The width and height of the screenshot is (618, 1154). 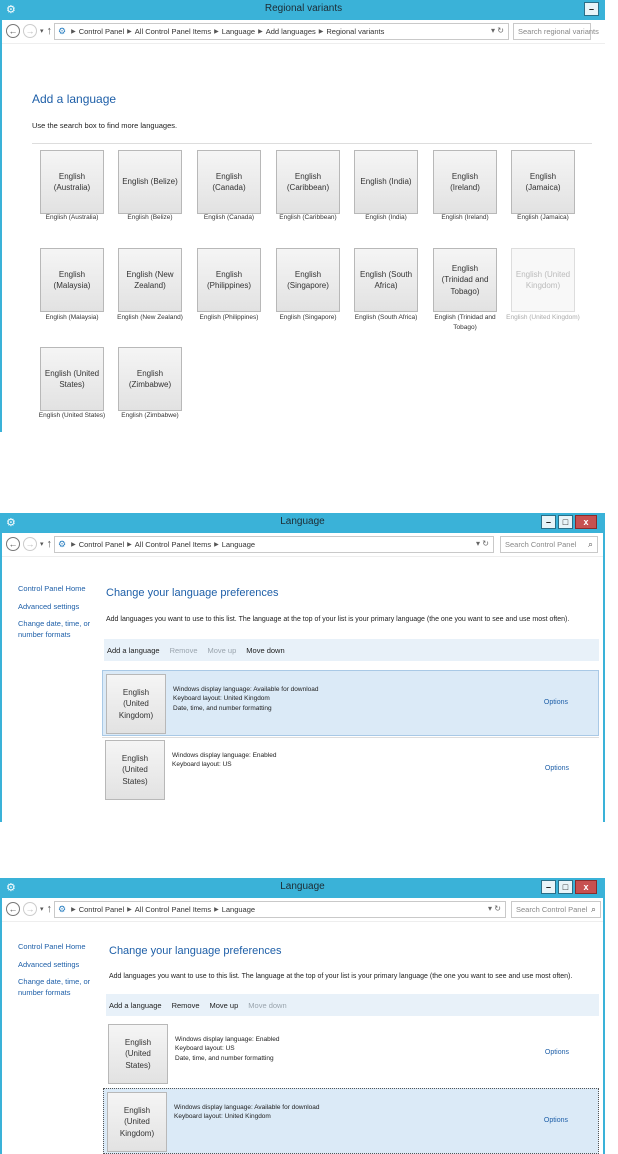 I want to click on language-tile: English (Ireland), so click(x=465, y=182).